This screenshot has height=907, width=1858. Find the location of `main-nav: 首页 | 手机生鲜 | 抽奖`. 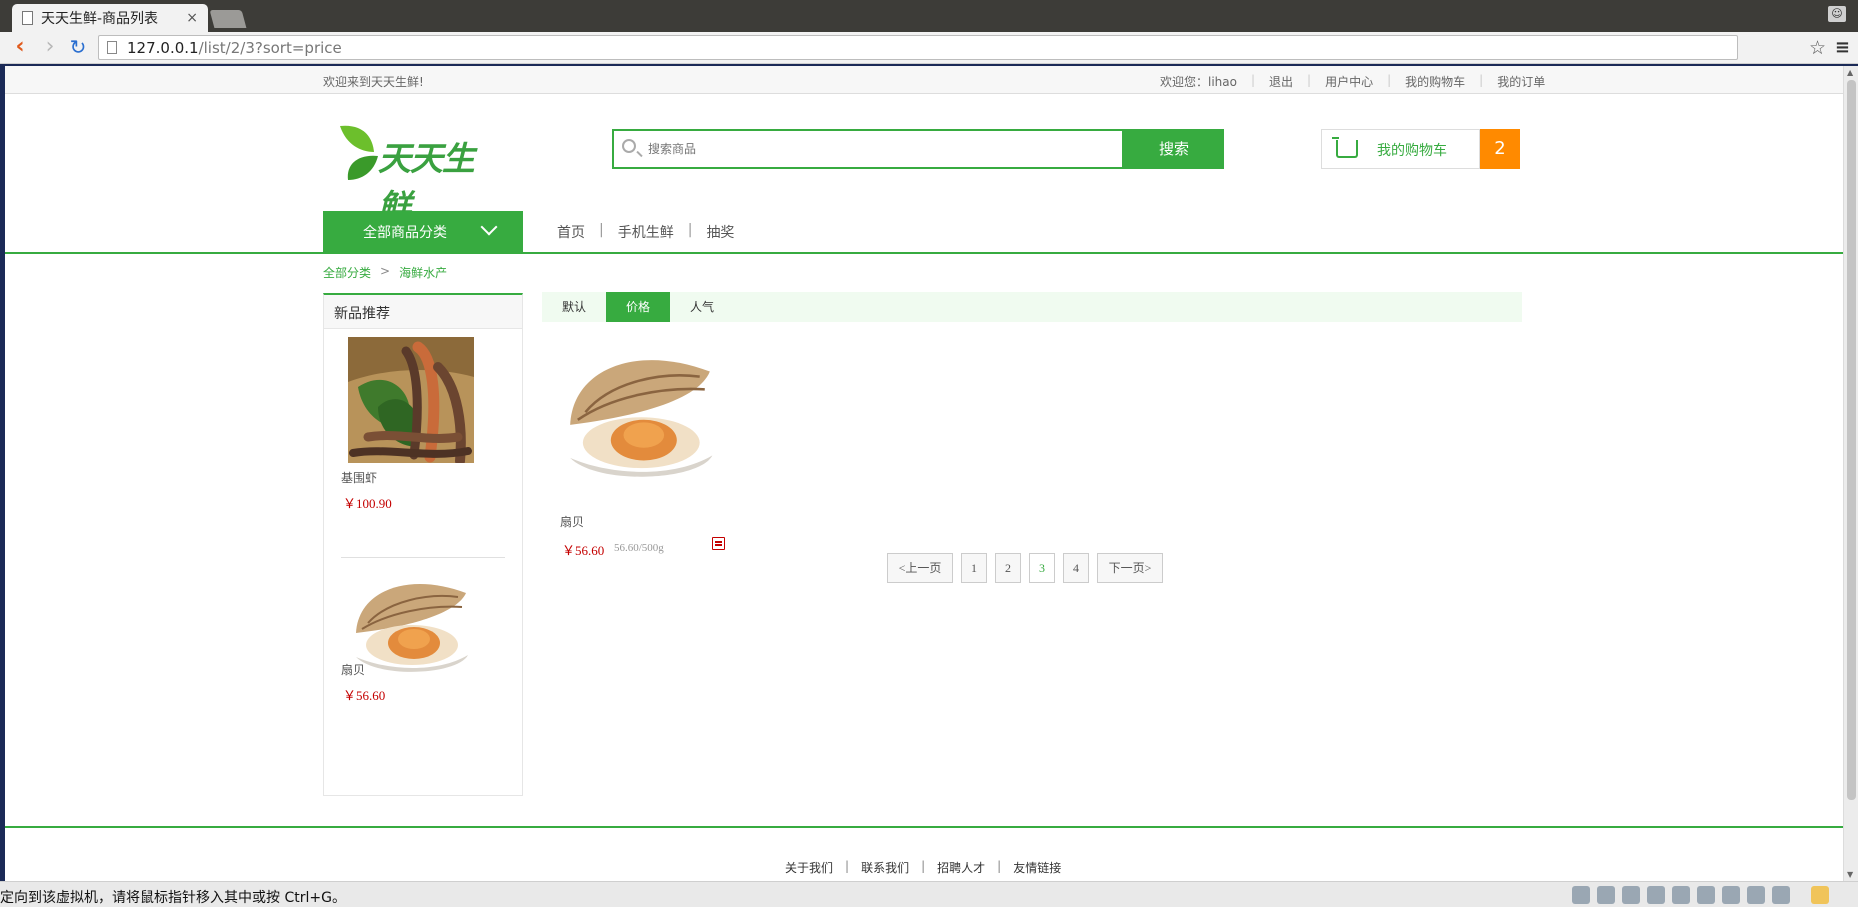

main-nav: 首页 | 手机生鲜 | 抽奖 is located at coordinates (645, 232).